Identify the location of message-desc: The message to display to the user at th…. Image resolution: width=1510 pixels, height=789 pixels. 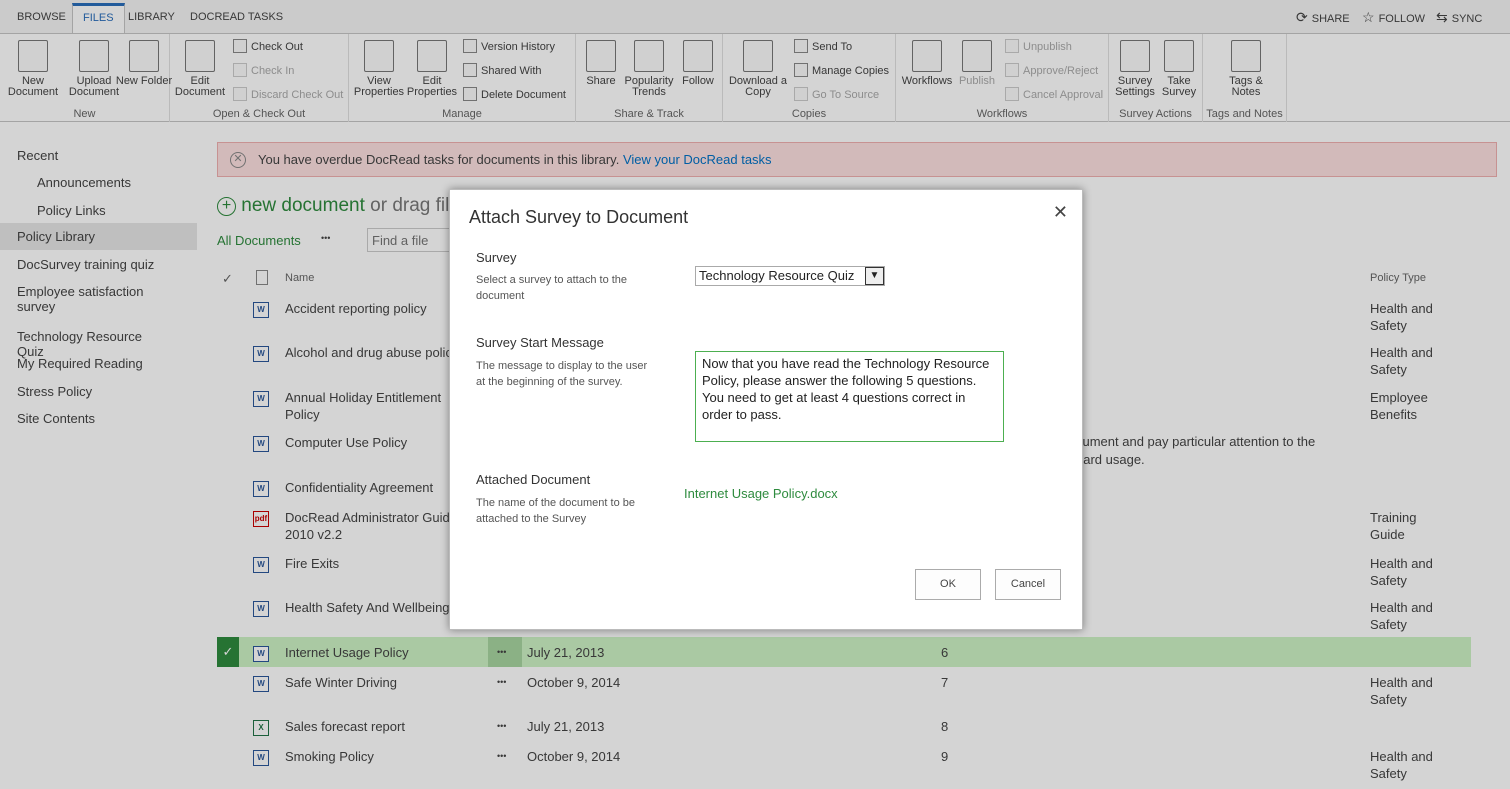
(562, 374).